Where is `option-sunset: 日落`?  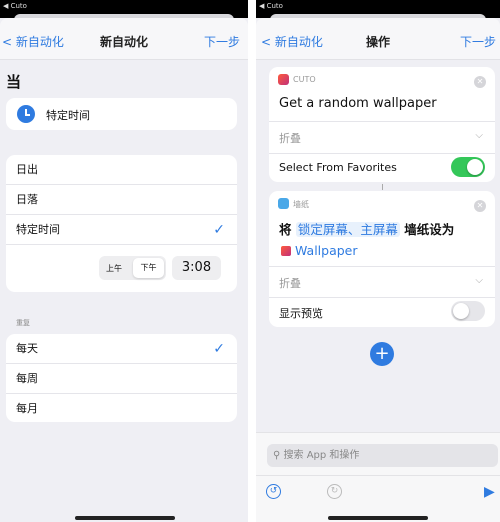 option-sunset: 日落 is located at coordinates (121, 200).